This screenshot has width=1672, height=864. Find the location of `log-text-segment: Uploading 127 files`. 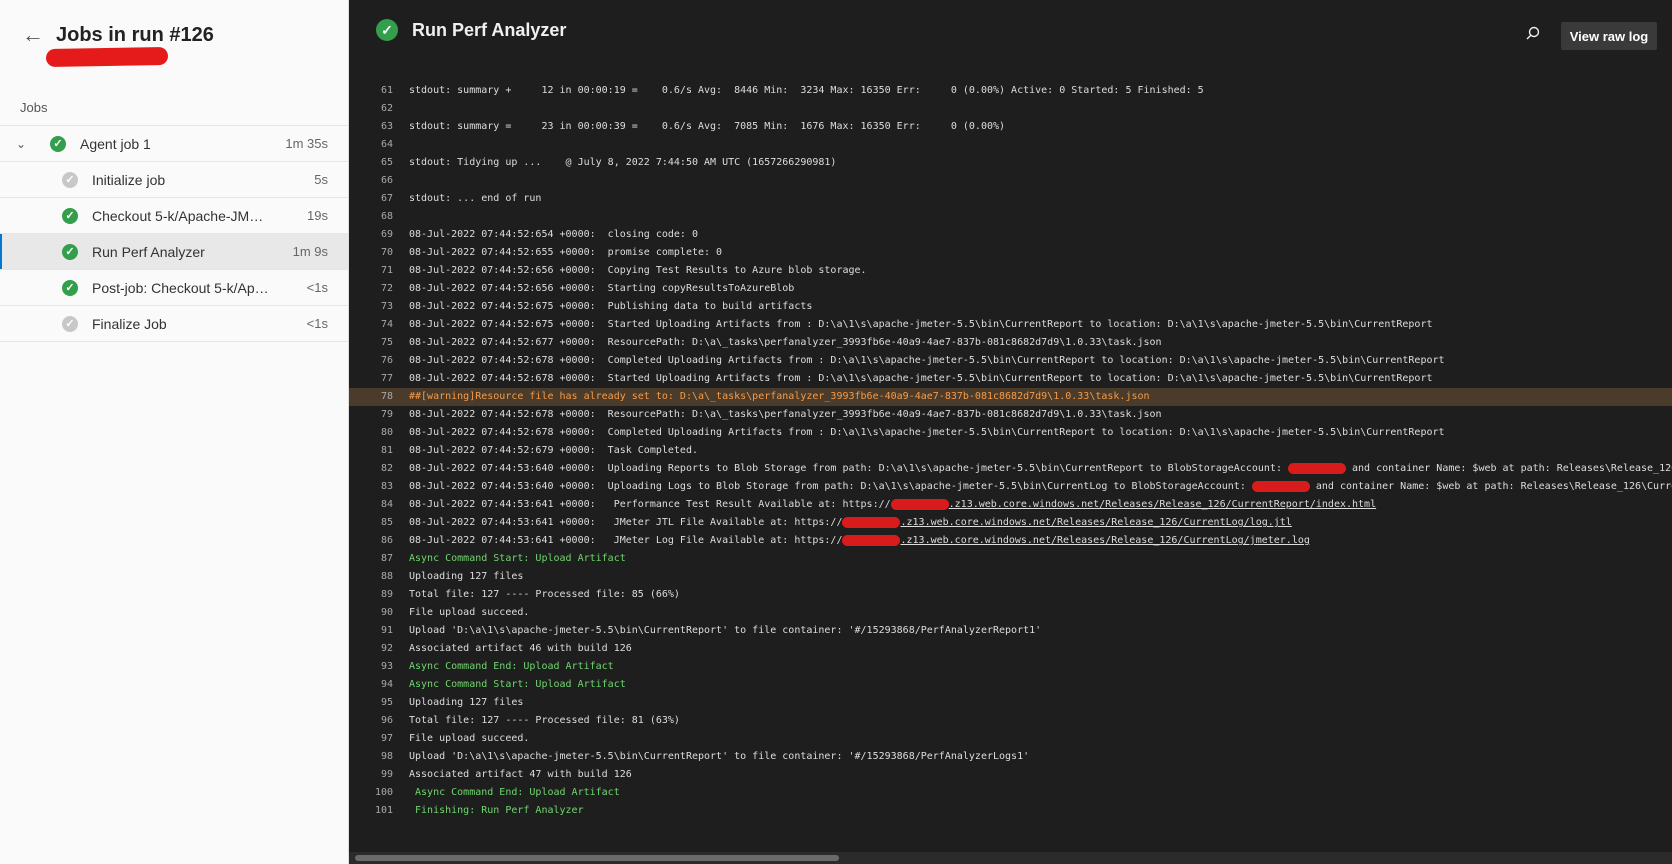

log-text-segment: Uploading 127 files is located at coordinates (466, 576).